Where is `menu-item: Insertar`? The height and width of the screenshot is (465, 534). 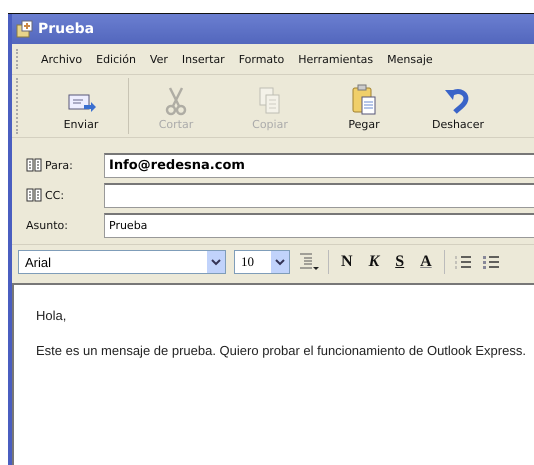 menu-item: Insertar is located at coordinates (203, 59).